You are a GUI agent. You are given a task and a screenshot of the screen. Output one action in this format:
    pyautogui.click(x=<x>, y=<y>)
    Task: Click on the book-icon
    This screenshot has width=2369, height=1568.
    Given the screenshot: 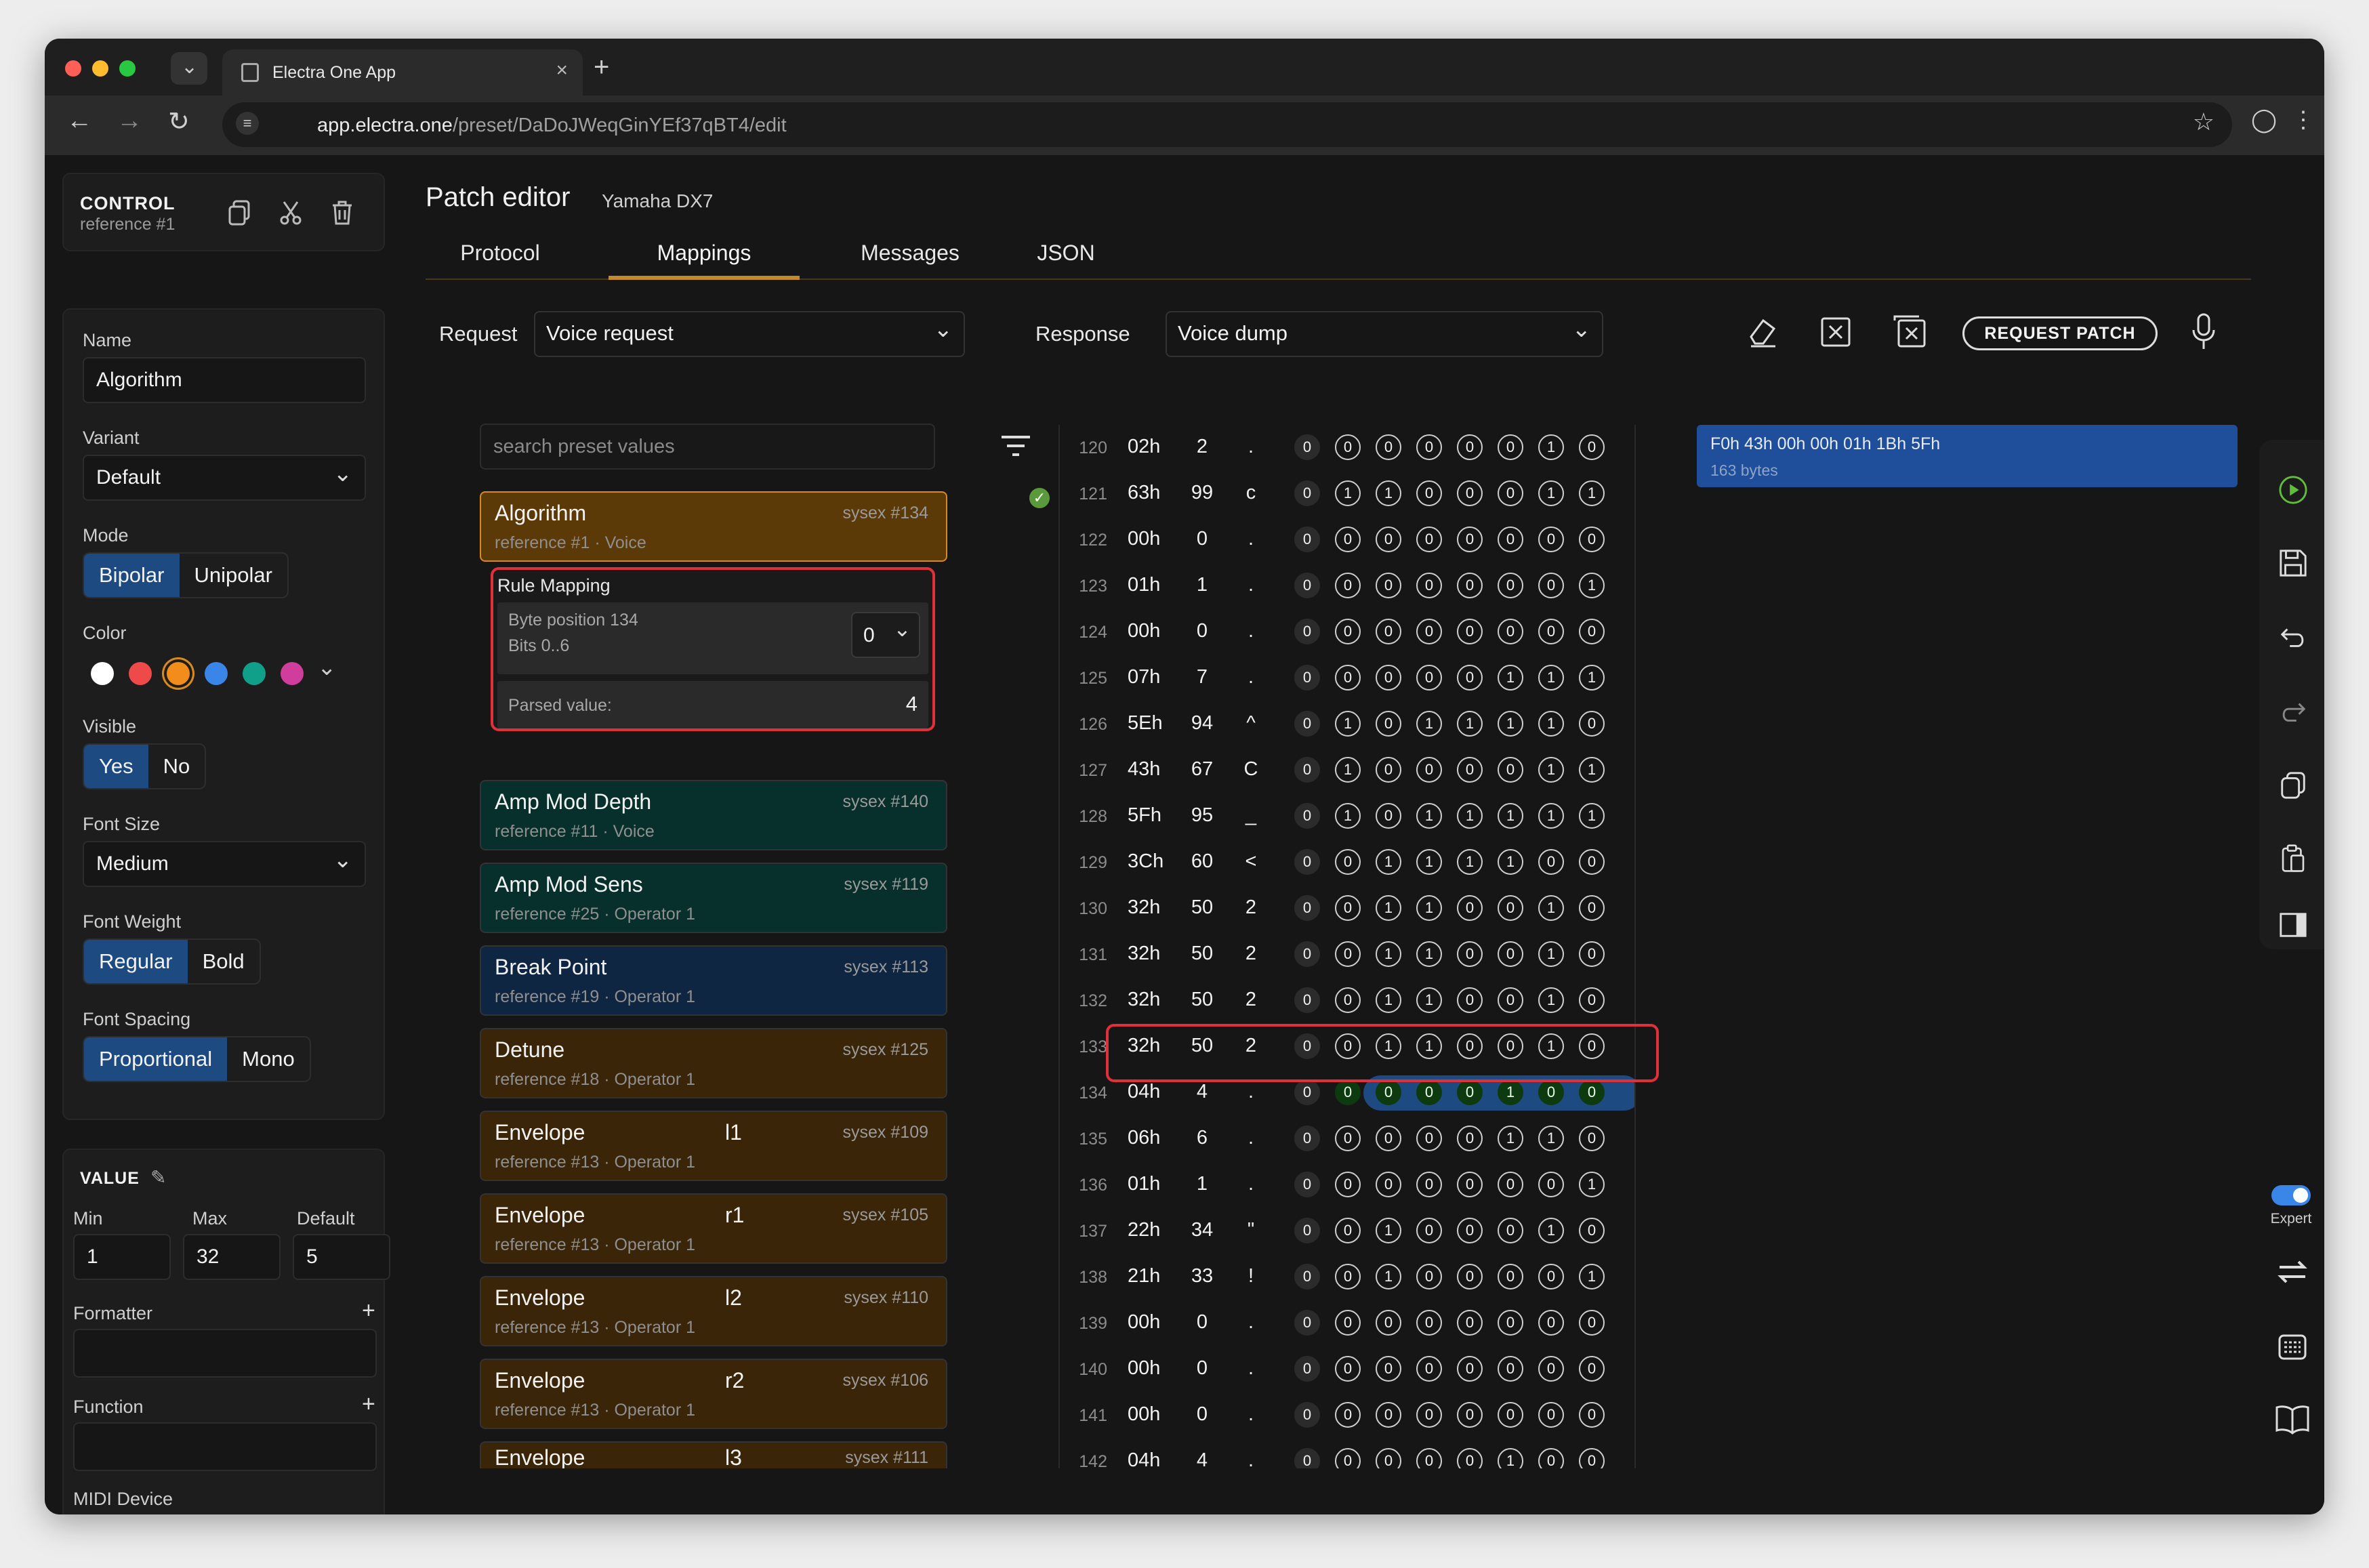 What is the action you would take?
    pyautogui.click(x=2293, y=1419)
    